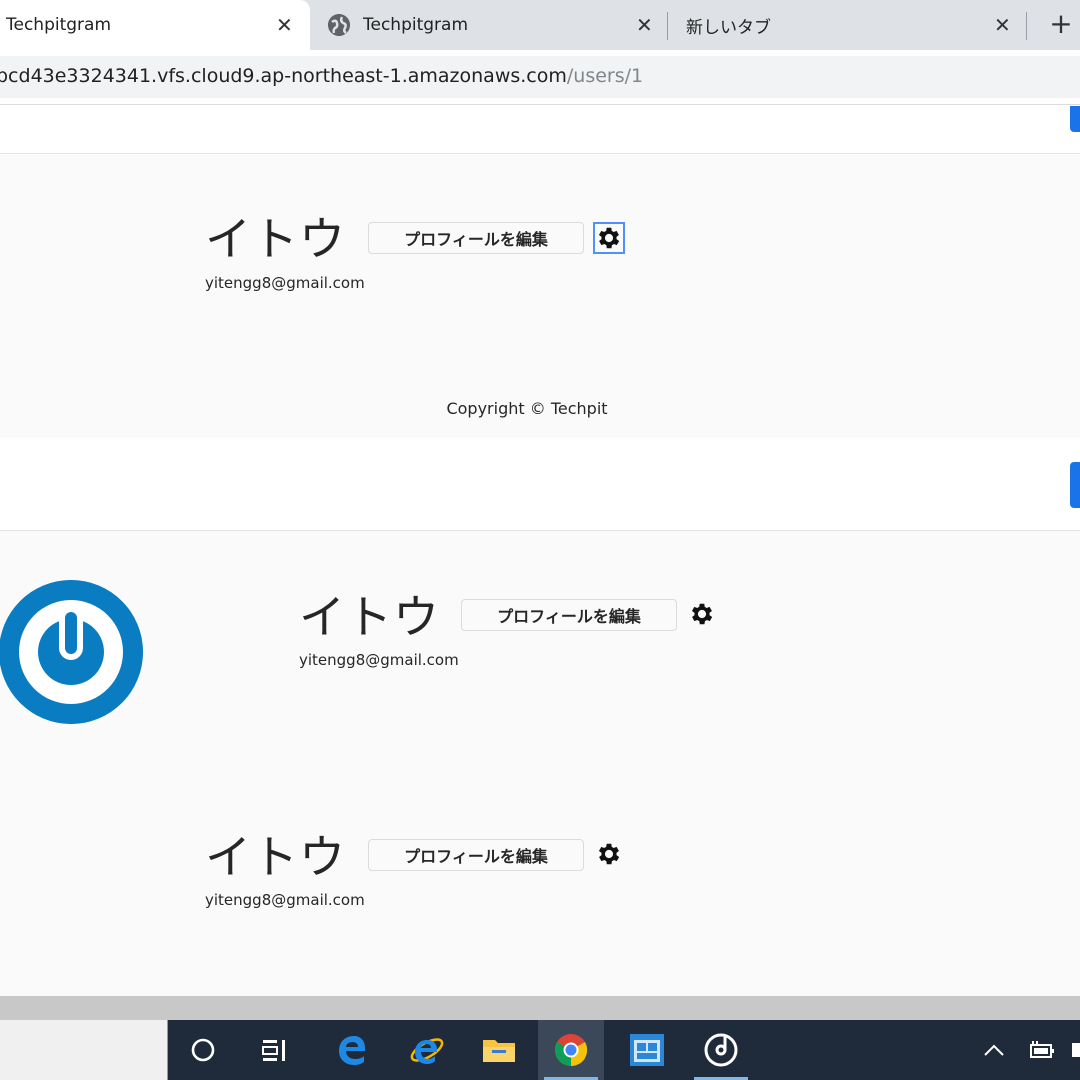  I want to click on horizontal-scrollbar, so click(540, 1008).